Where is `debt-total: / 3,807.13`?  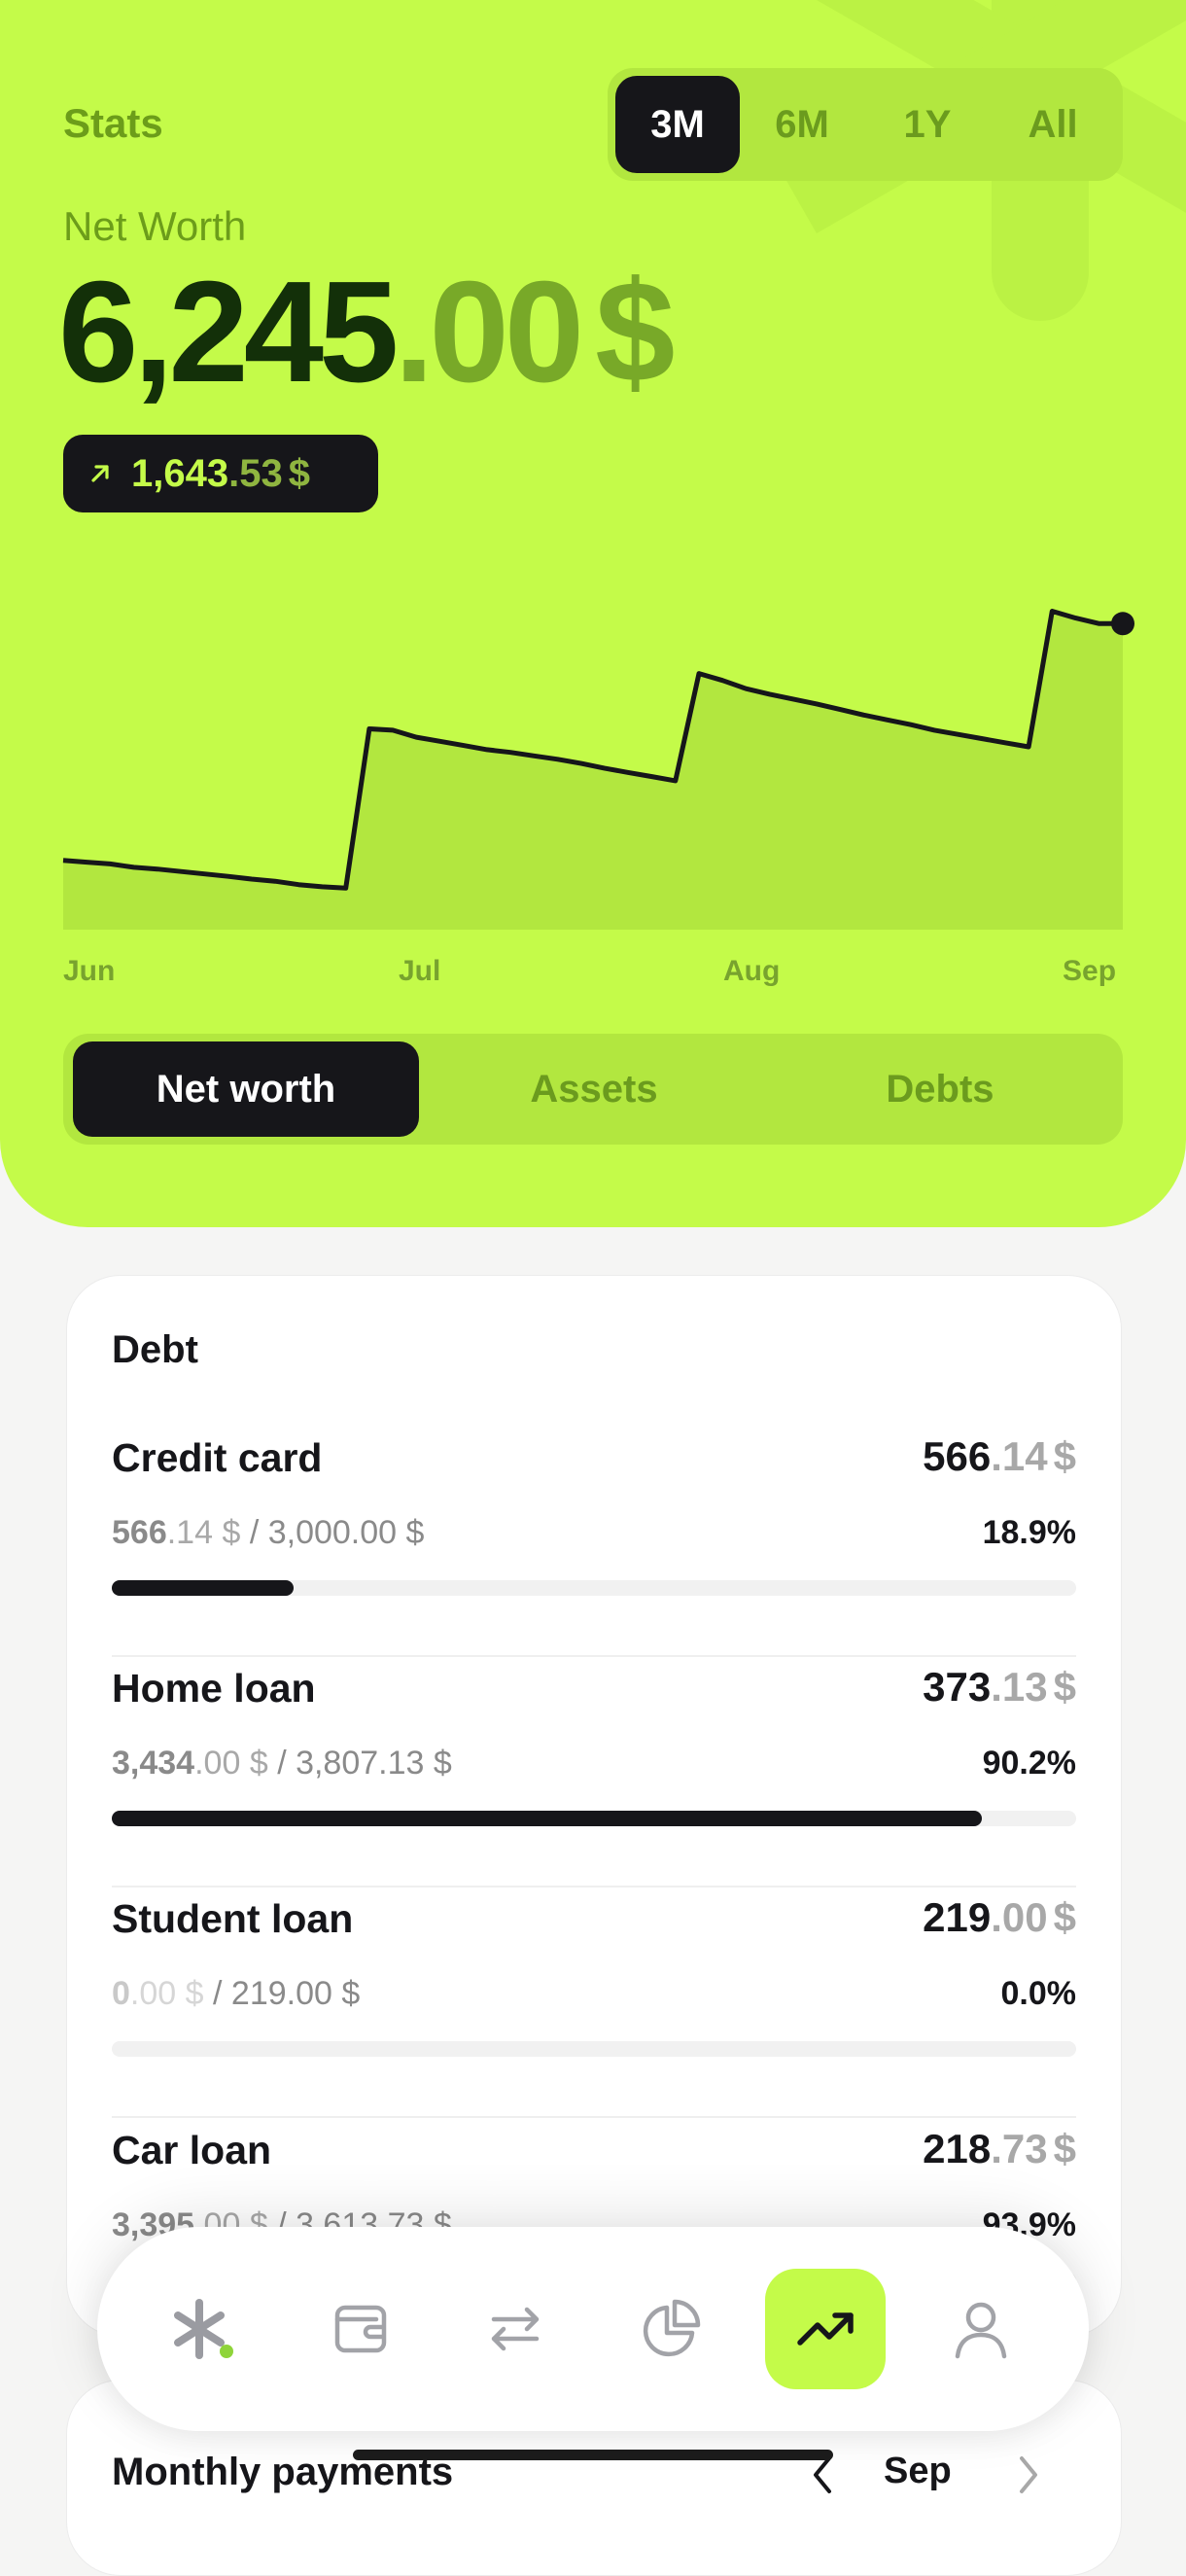 debt-total: / 3,807.13 is located at coordinates (351, 1764).